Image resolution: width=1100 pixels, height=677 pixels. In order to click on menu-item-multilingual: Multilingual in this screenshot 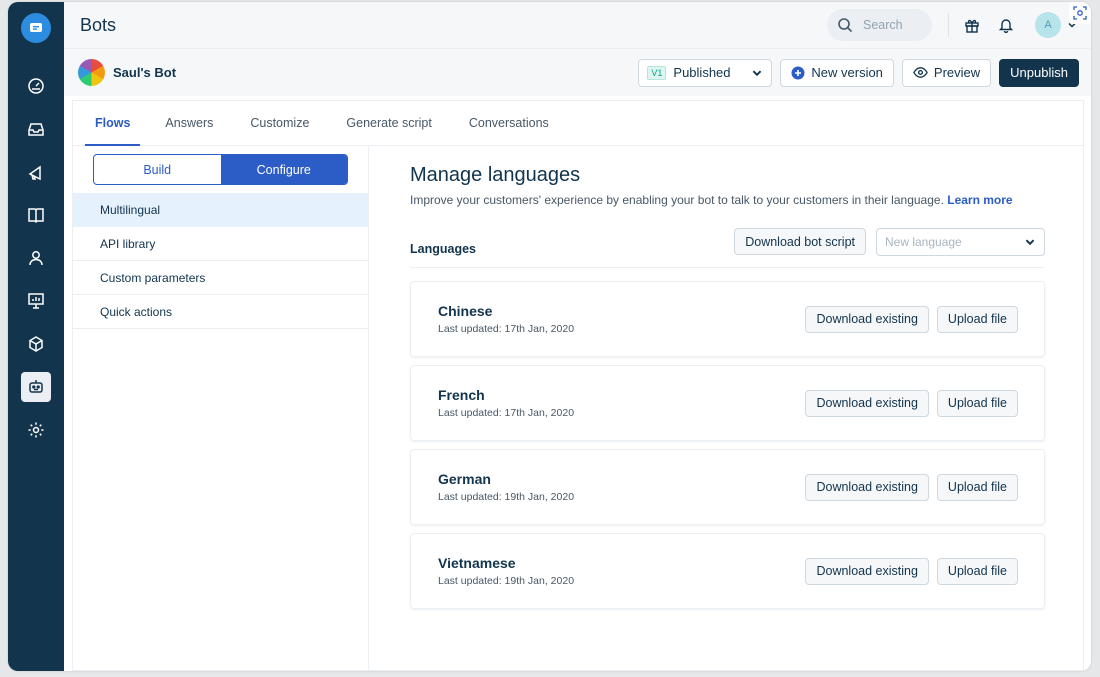, I will do `click(220, 210)`.